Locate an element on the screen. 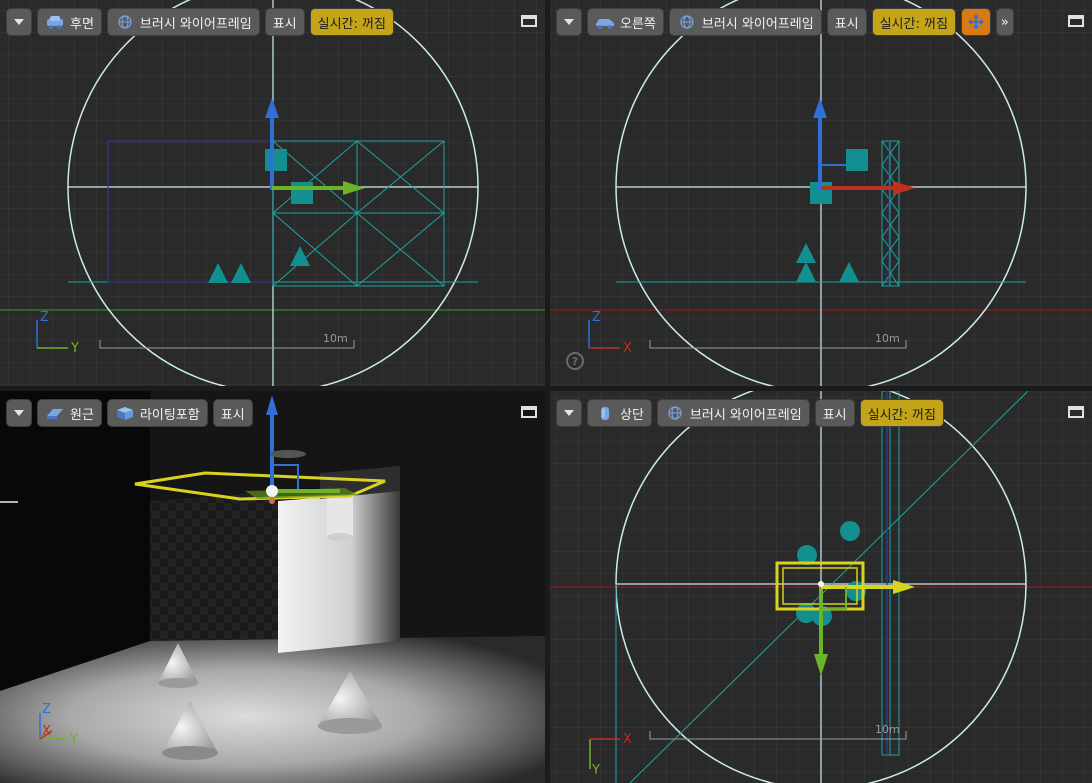 The width and height of the screenshot is (1092, 783). more-options-button: » is located at coordinates (1004, 22).